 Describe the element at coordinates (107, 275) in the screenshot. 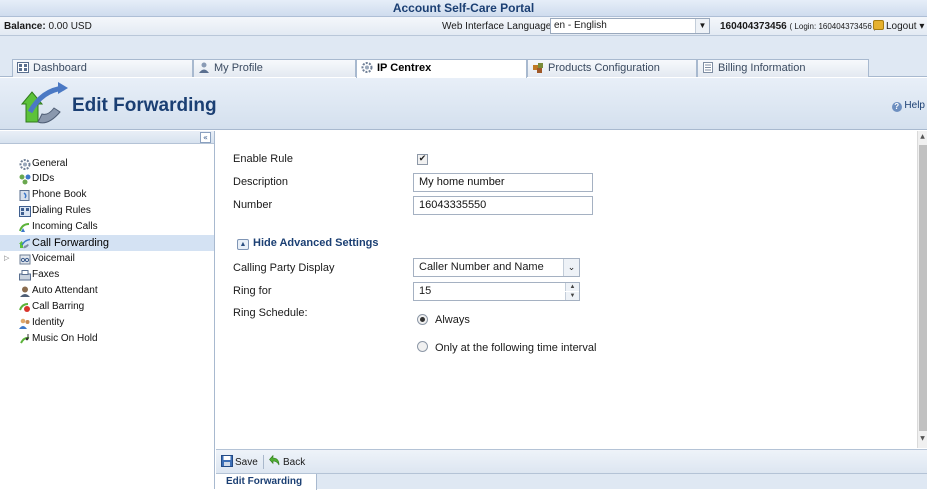

I see `sidebar-item-faxes: Faxes` at that location.